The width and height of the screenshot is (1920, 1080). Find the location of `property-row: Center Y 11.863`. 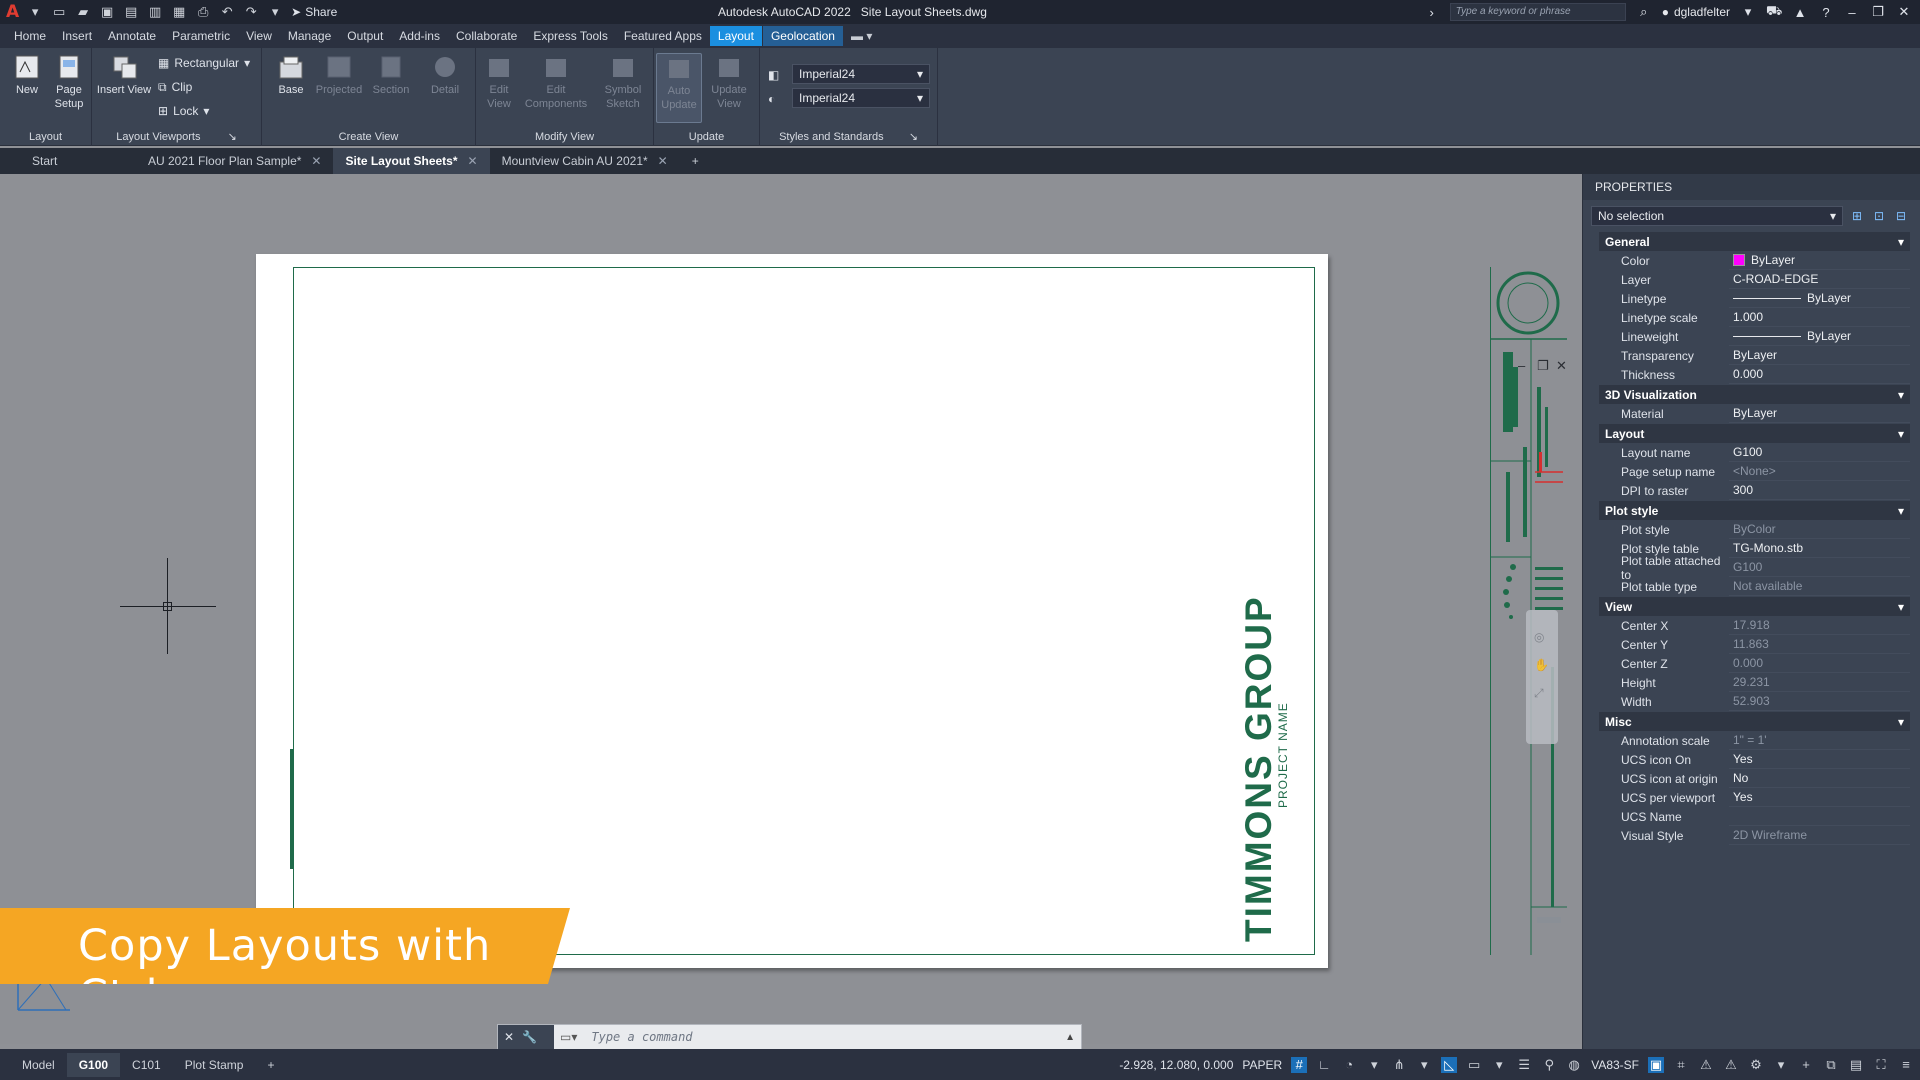

property-row: Center Y 11.863 is located at coordinates (1754, 644).